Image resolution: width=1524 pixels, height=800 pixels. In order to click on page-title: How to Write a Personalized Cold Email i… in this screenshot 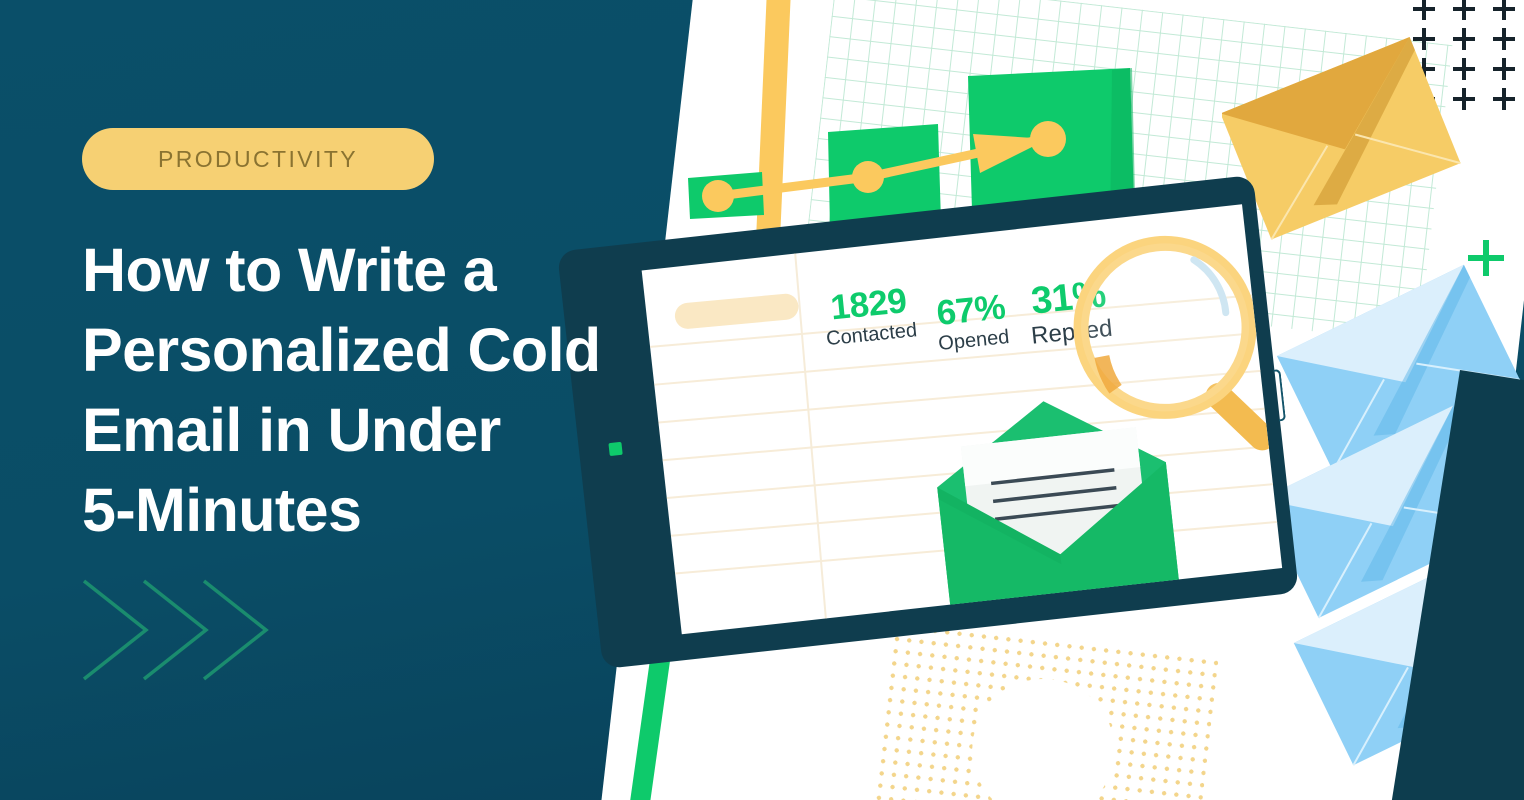, I will do `click(362, 390)`.